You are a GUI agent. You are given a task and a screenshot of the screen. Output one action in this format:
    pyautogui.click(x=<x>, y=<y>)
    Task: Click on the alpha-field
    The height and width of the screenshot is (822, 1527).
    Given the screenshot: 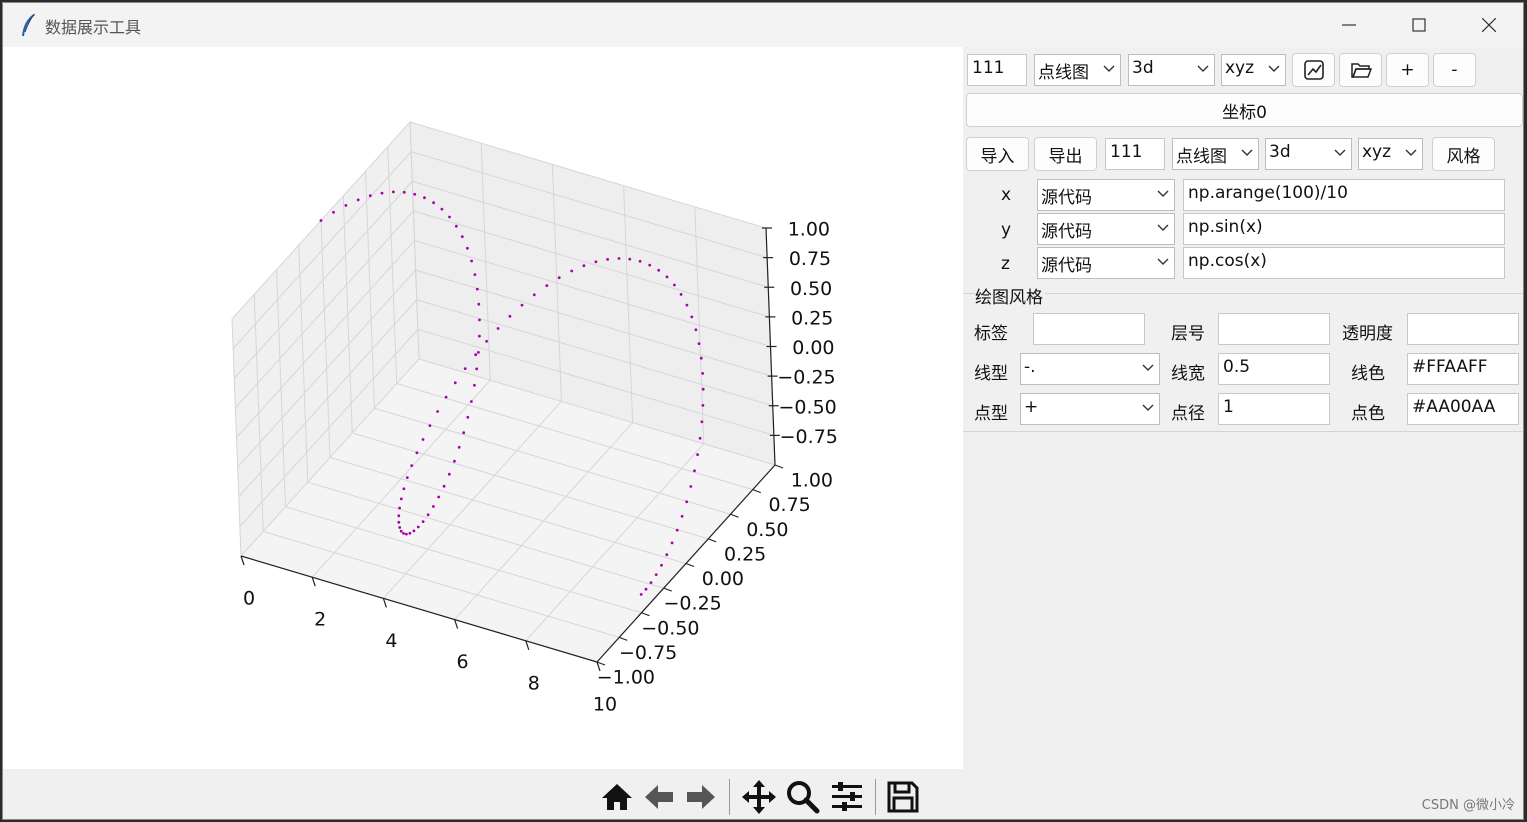 What is the action you would take?
    pyautogui.click(x=1463, y=329)
    